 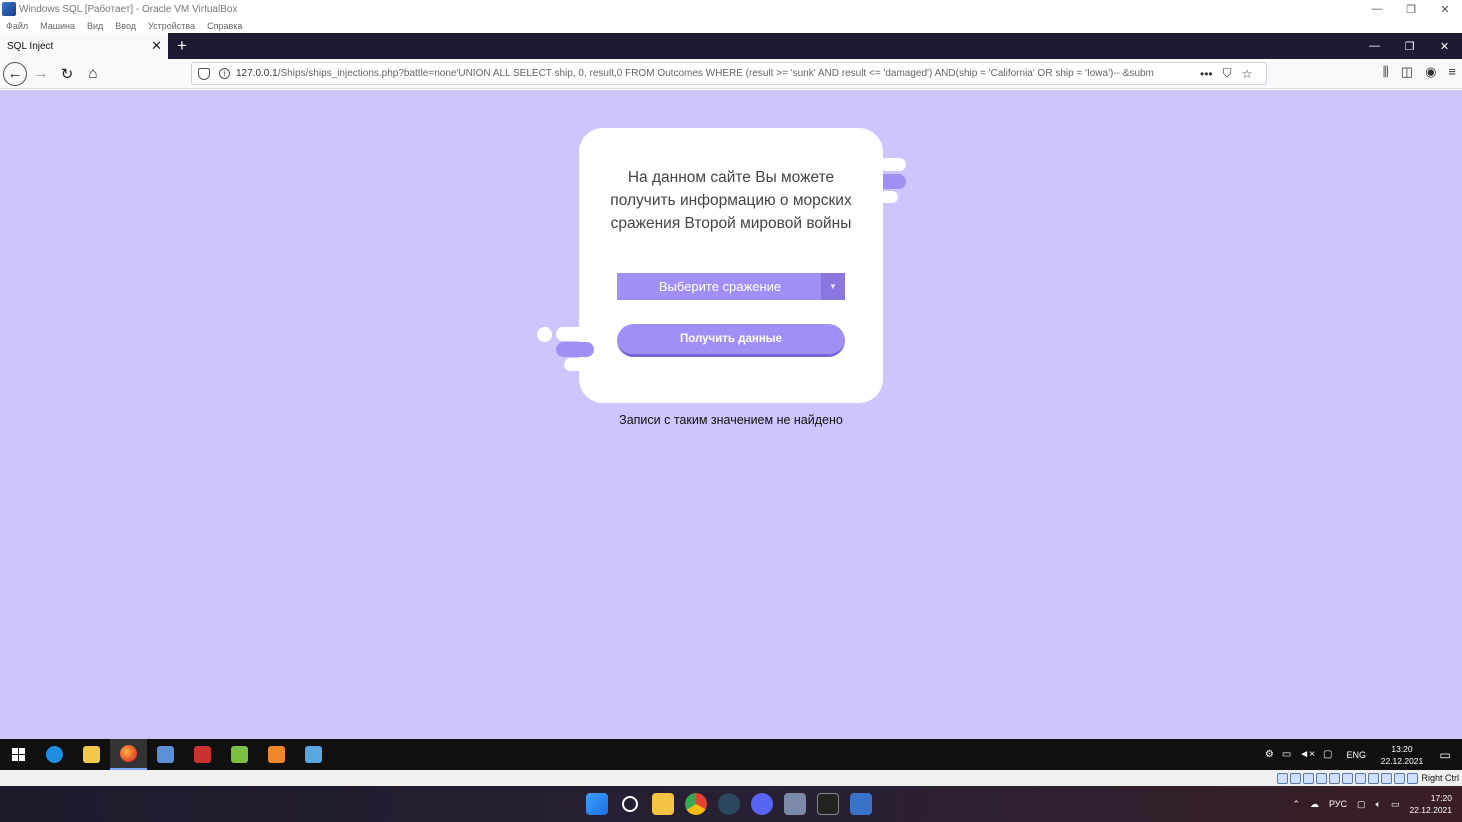 What do you see at coordinates (84, 46) in the screenshot?
I see `tab-sql-inject: SQL Inject ✕` at bounding box center [84, 46].